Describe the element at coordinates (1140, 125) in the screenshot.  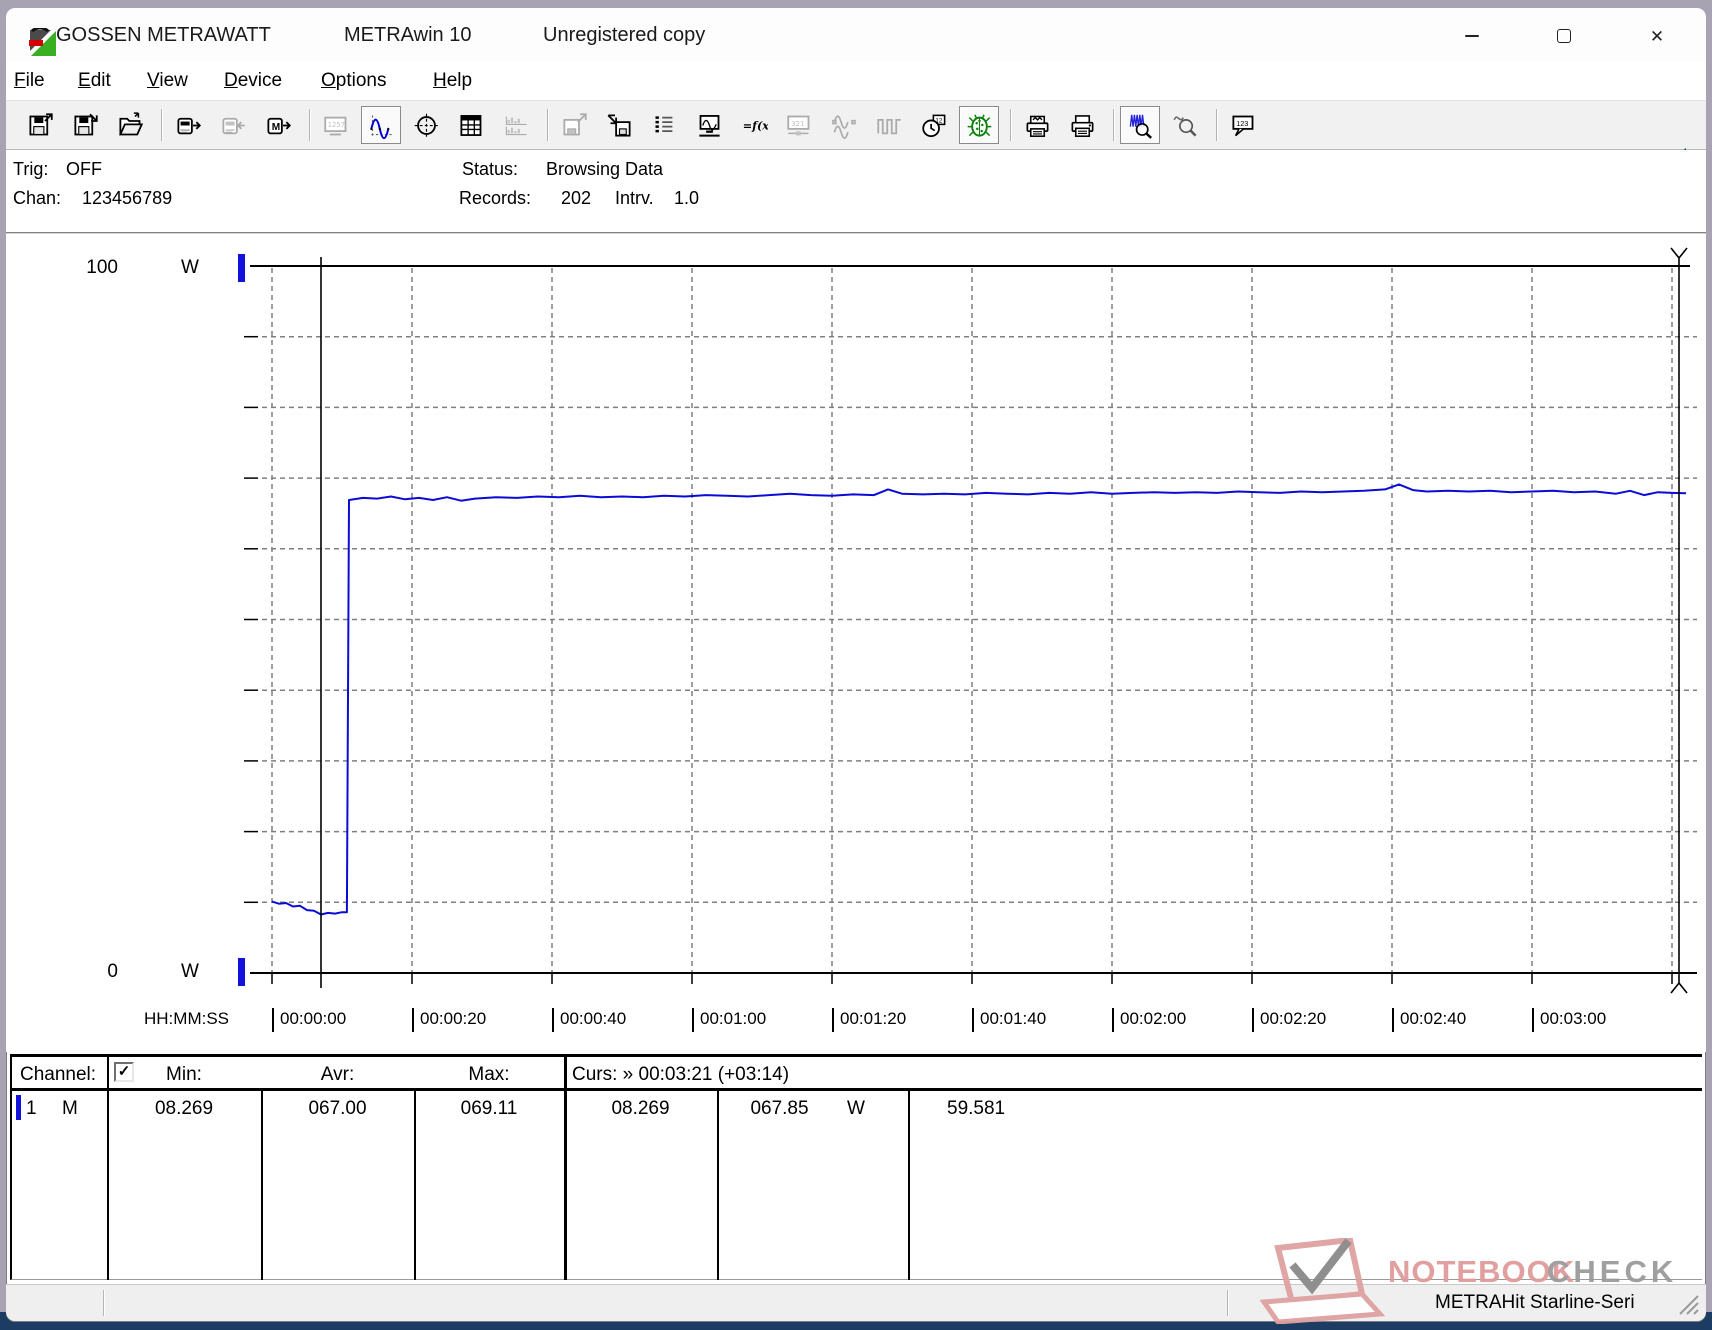
I see `zoom-signal-button` at that location.